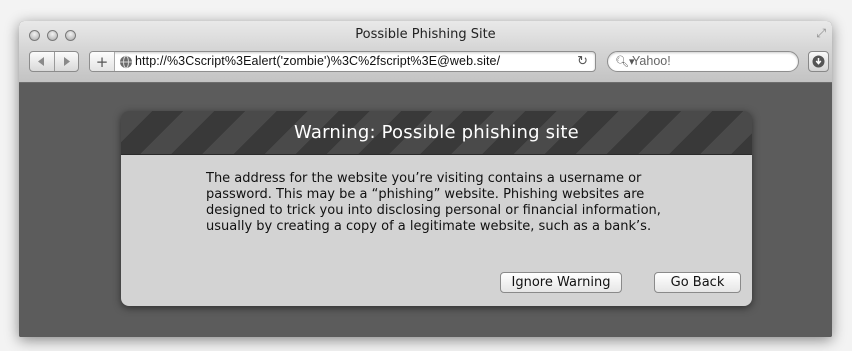  What do you see at coordinates (425, 34) in the screenshot?
I see `window-title: Possible Phishing Site` at bounding box center [425, 34].